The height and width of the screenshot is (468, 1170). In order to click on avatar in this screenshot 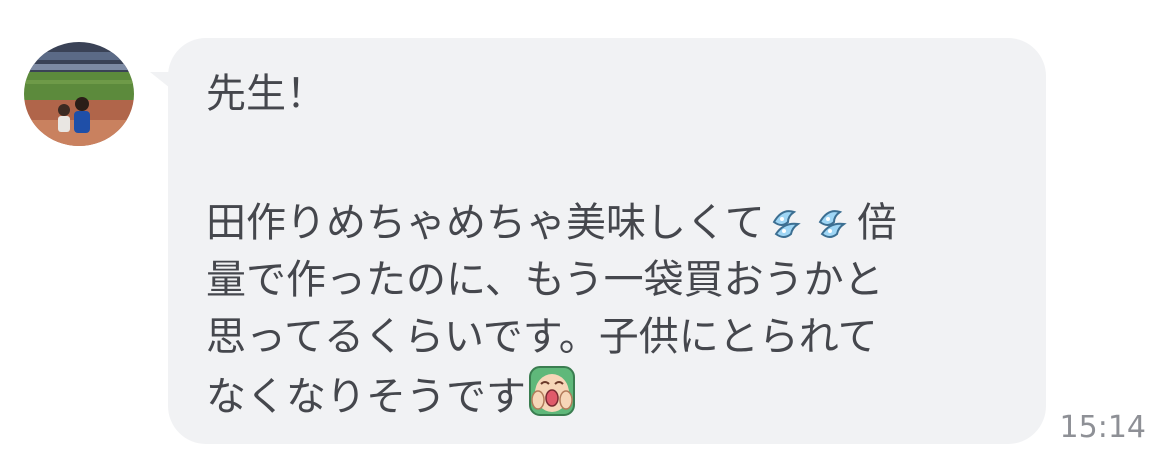, I will do `click(79, 94)`.